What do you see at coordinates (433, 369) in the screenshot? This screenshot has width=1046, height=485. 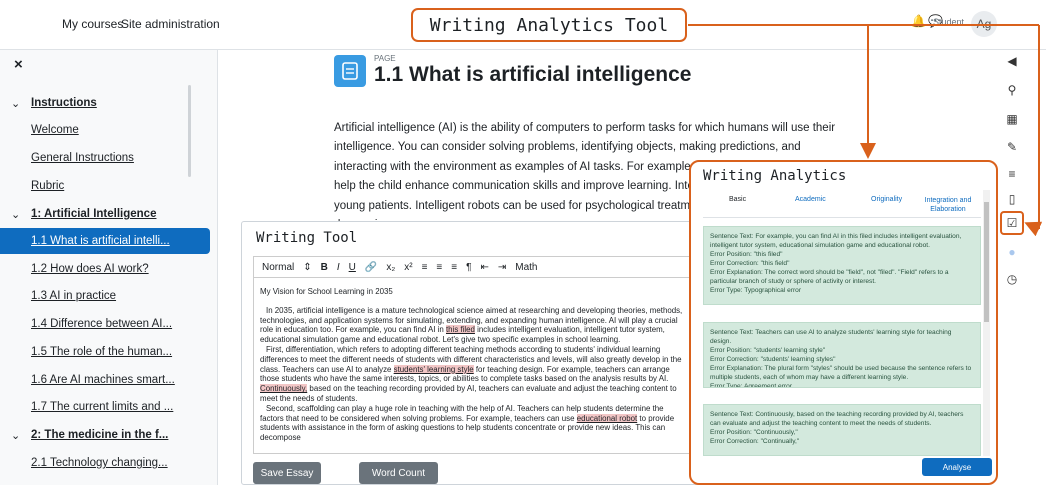 I see `error-highlight: students' learning style` at bounding box center [433, 369].